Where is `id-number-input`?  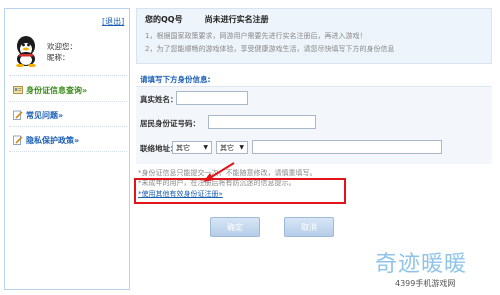
id-number-input is located at coordinates (262, 122).